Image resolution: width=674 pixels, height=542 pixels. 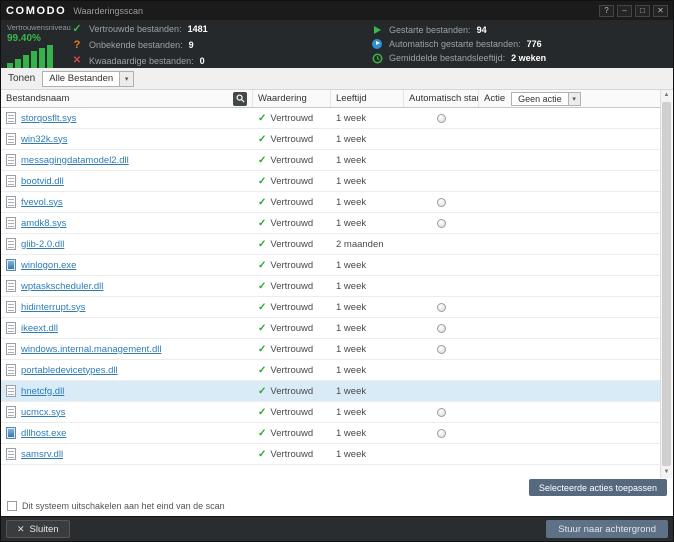 I want to click on file-name-link: win32k.sys, so click(x=44, y=139).